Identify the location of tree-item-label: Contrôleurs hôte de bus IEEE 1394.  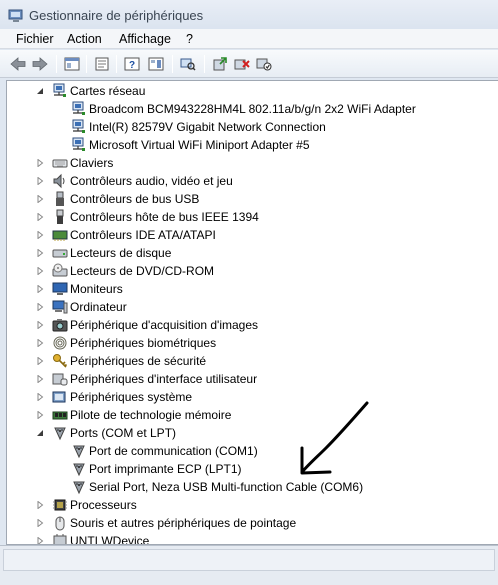
(164, 217).